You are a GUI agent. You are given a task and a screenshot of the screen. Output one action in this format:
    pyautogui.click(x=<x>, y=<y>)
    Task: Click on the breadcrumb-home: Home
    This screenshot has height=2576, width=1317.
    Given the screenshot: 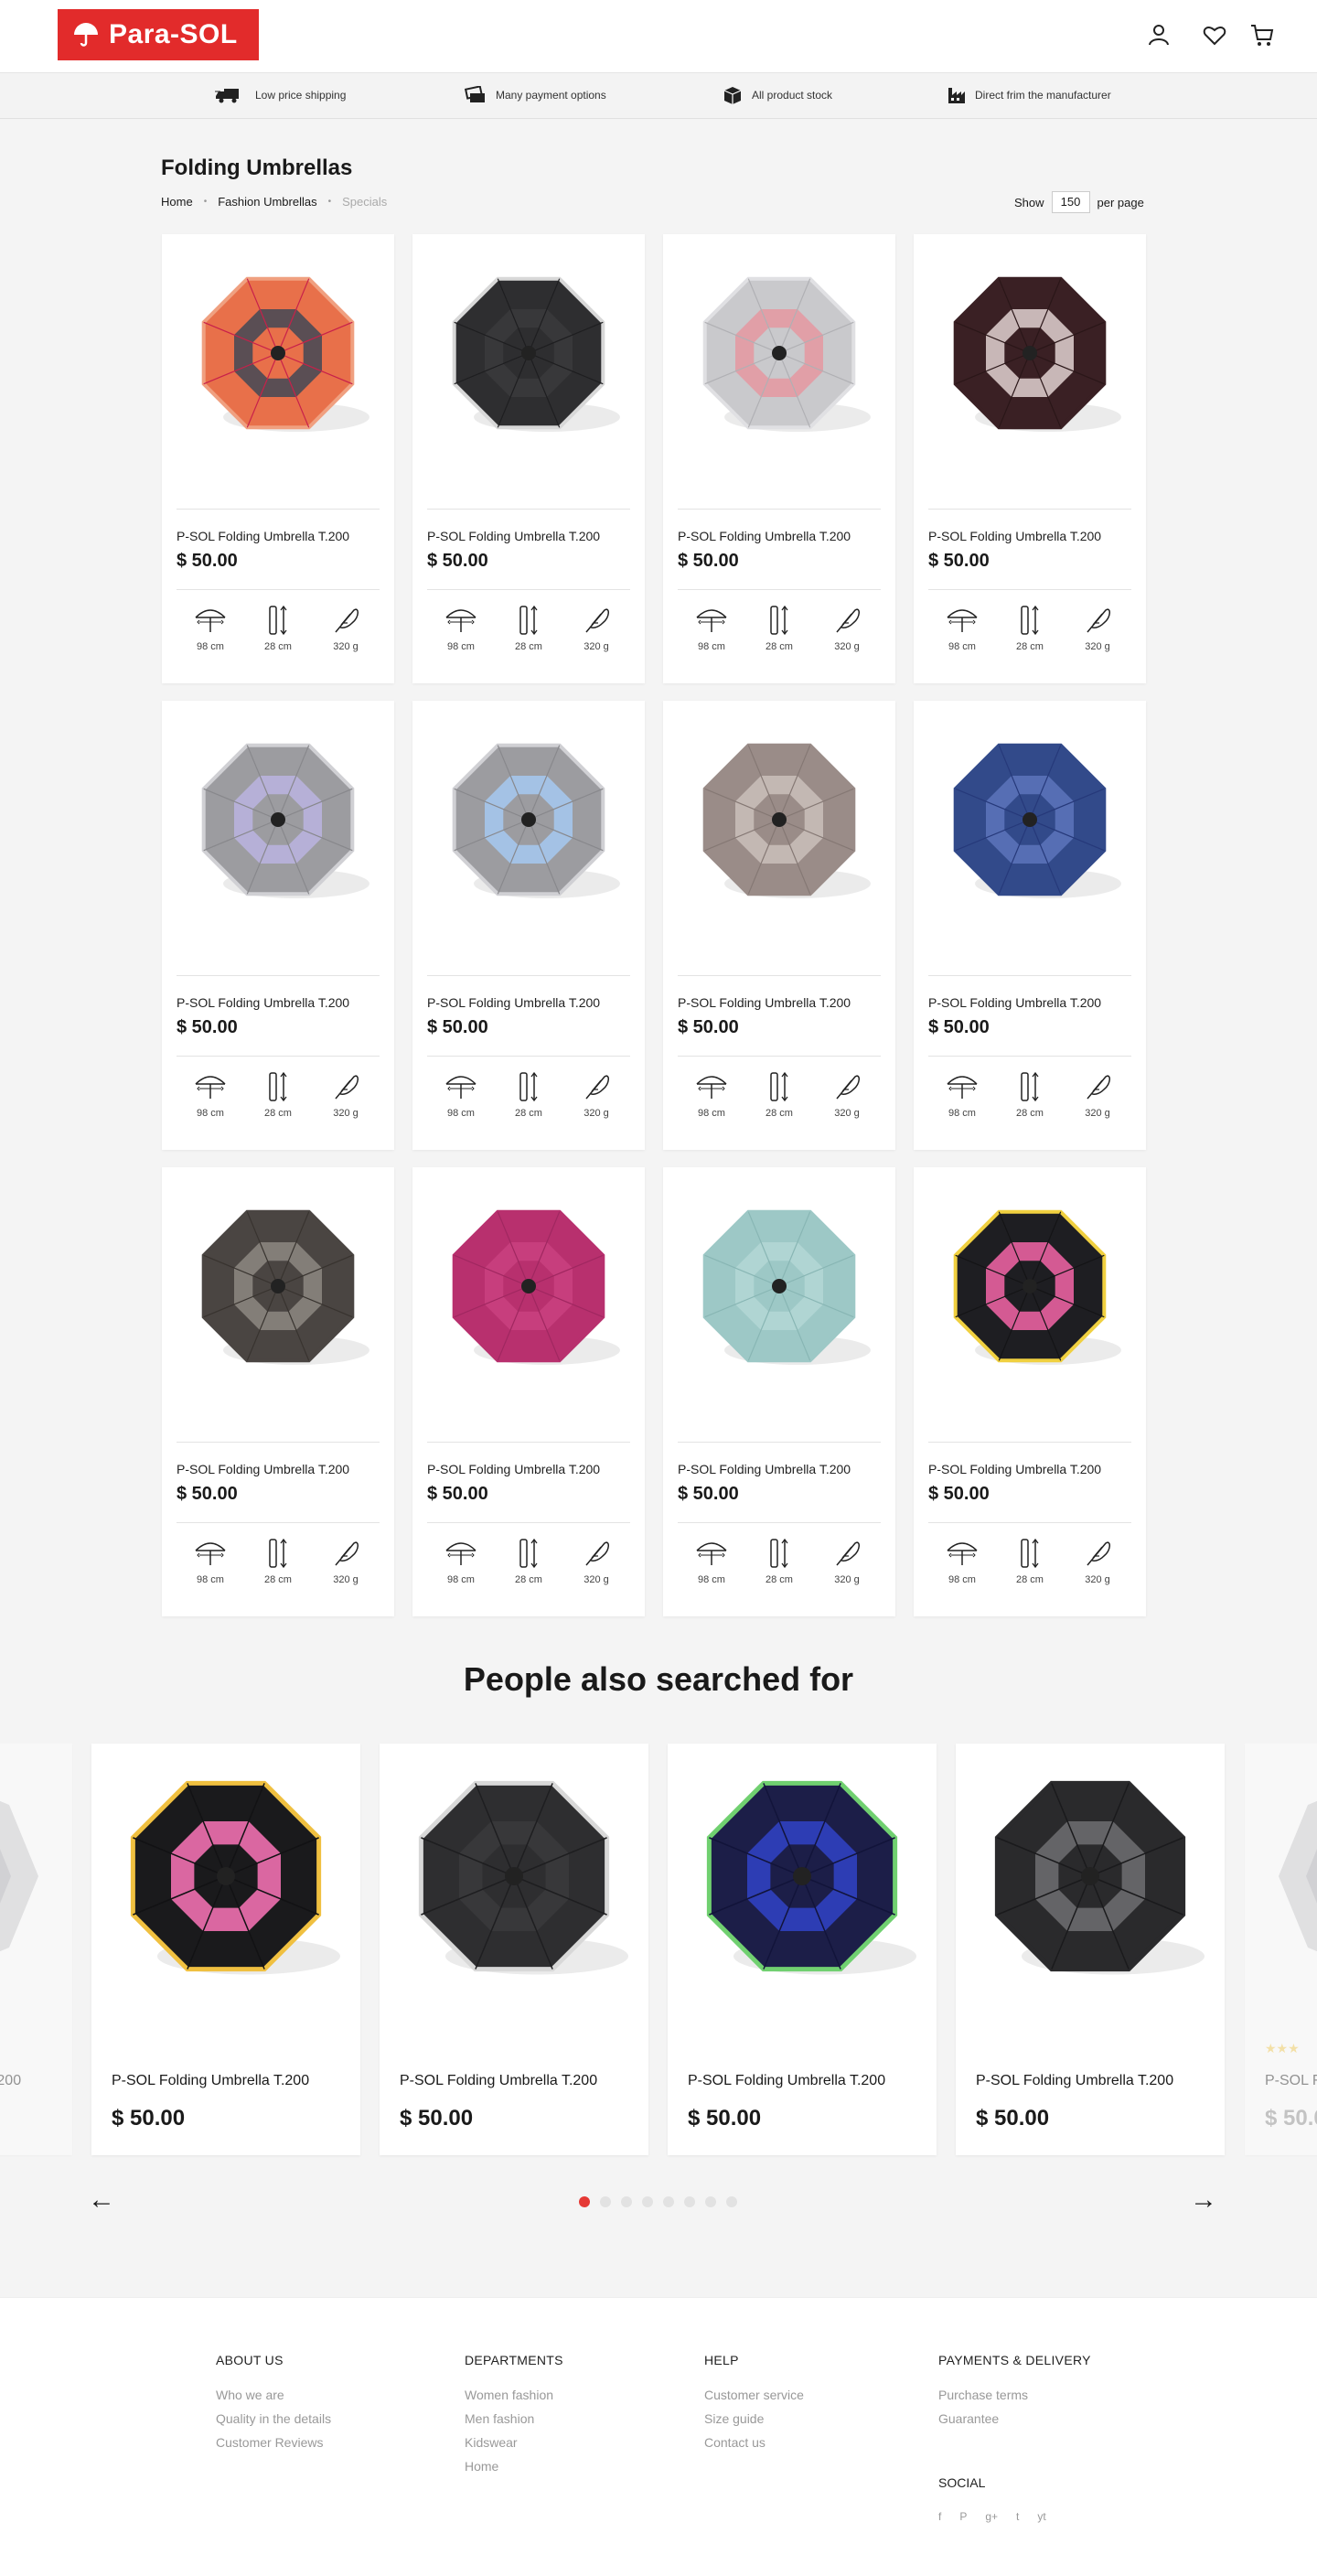 What is the action you would take?
    pyautogui.click(x=177, y=202)
    